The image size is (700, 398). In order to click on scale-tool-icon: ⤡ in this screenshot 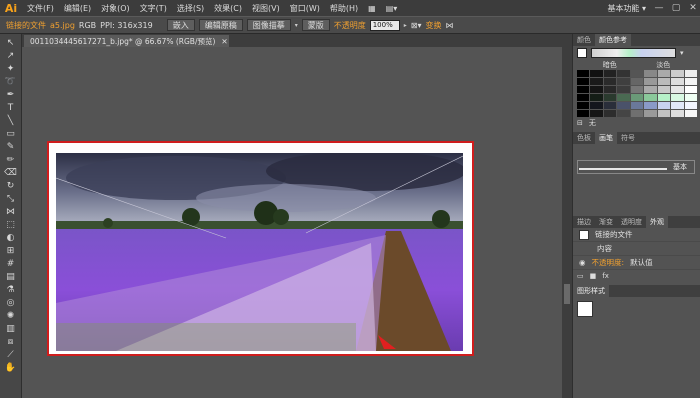, I will do `click(11, 198)`.